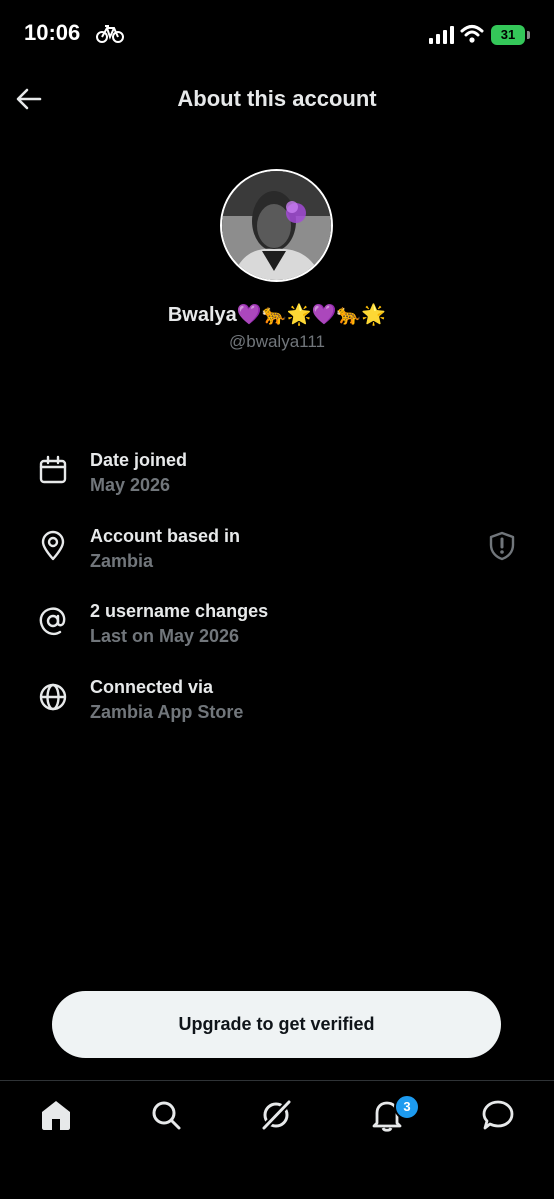 The image size is (554, 1199). I want to click on detail-row-account-based-in: Account based in Zambia, so click(277, 556).